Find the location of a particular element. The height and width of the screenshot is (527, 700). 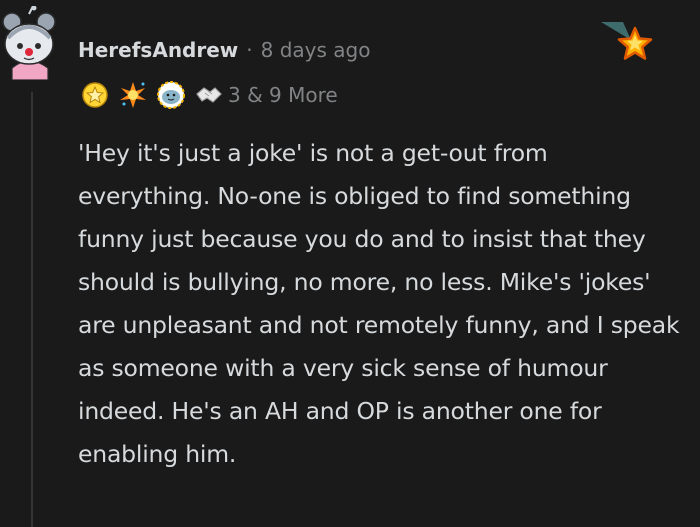

starburst-award-icon is located at coordinates (133, 95).